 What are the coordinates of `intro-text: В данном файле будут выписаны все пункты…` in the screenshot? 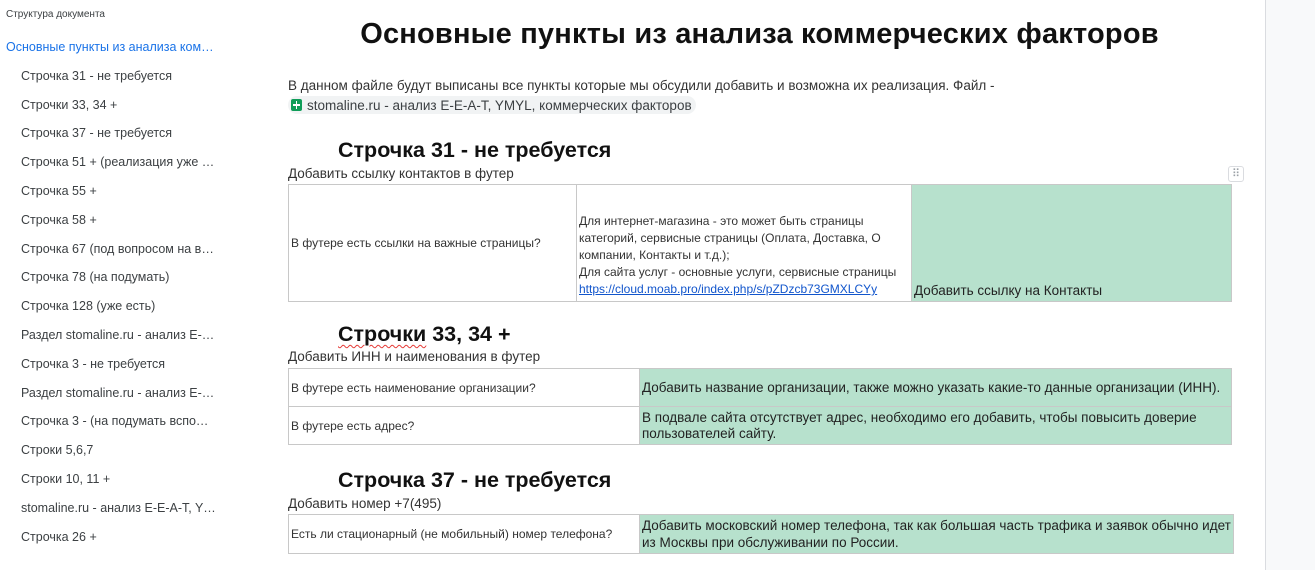 It's located at (641, 85).